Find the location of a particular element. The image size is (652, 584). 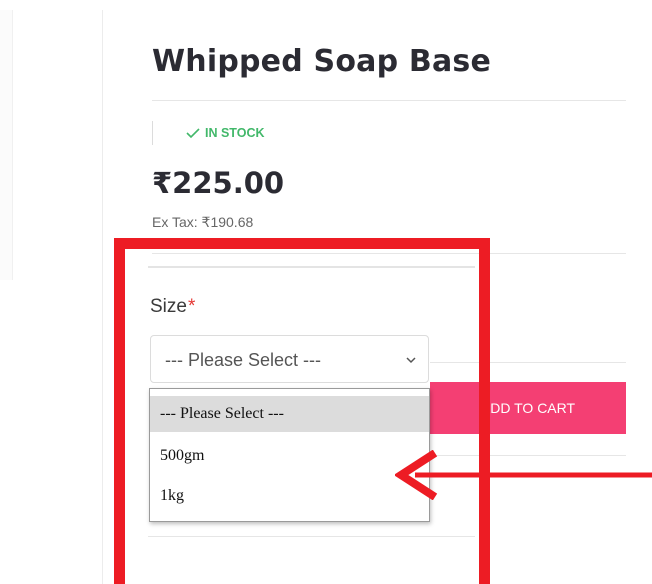

column-divider is located at coordinates (102, 297).